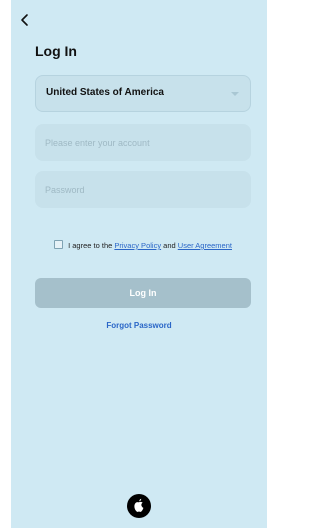 This screenshot has height=528, width=320. I want to click on agreement-checkbox, so click(58, 244).